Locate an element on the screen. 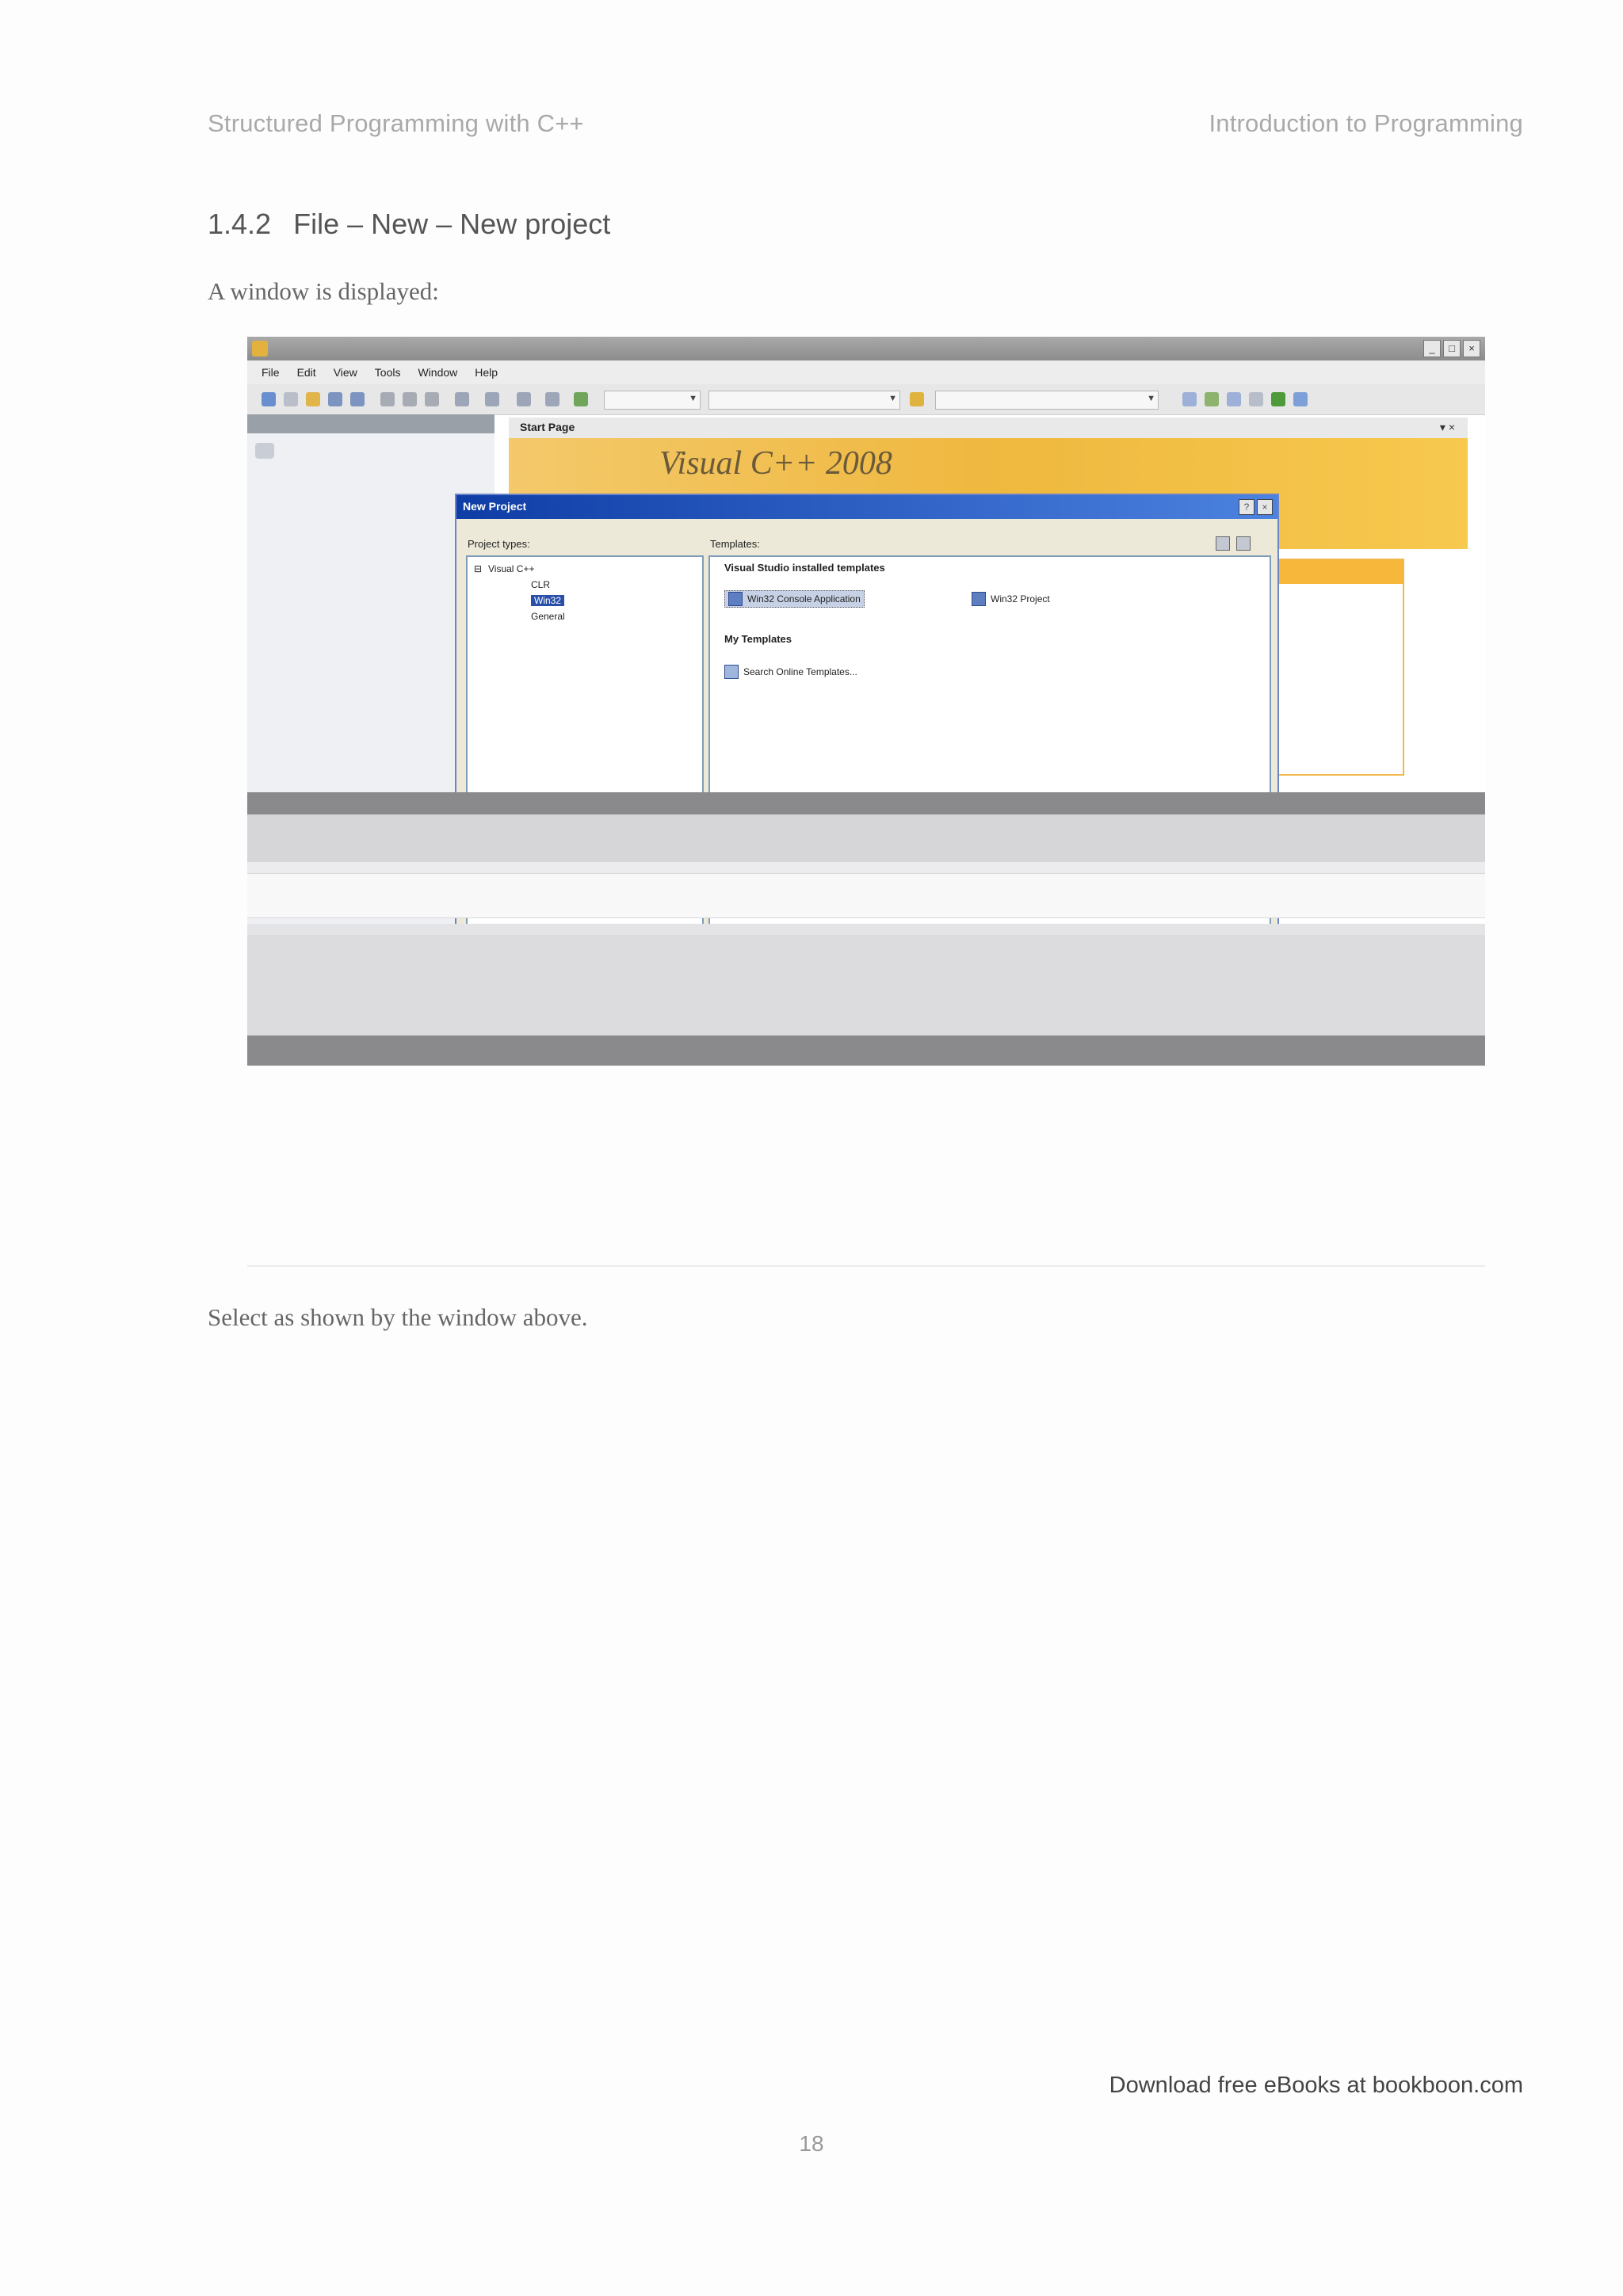 This screenshot has width=1623, height=2296. windows-icon is located at coordinates (1300, 399).